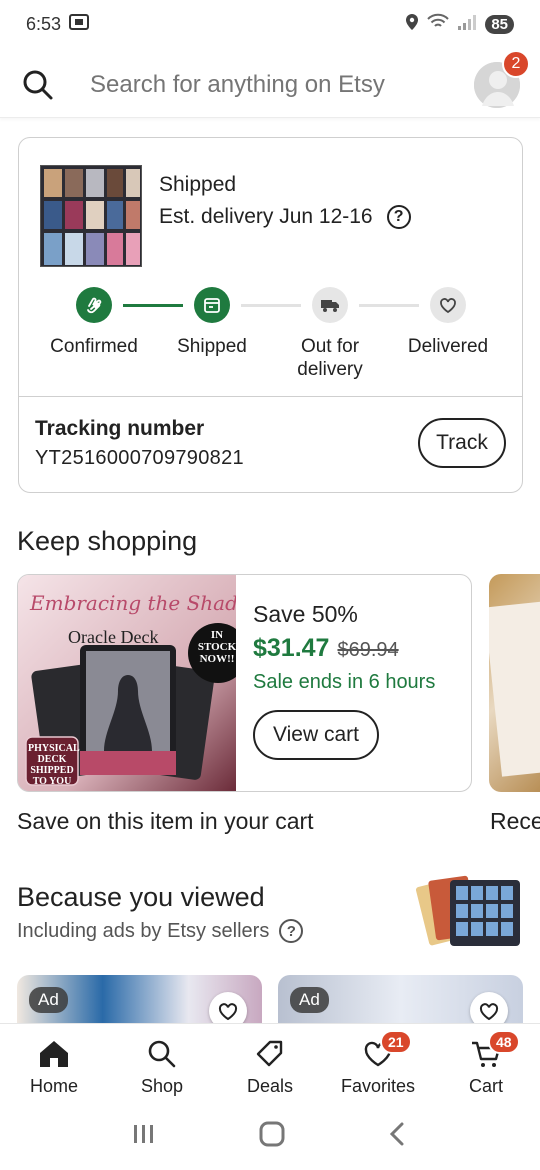 The image size is (540, 1170). I want to click on screenshot-icon, so click(79, 24).